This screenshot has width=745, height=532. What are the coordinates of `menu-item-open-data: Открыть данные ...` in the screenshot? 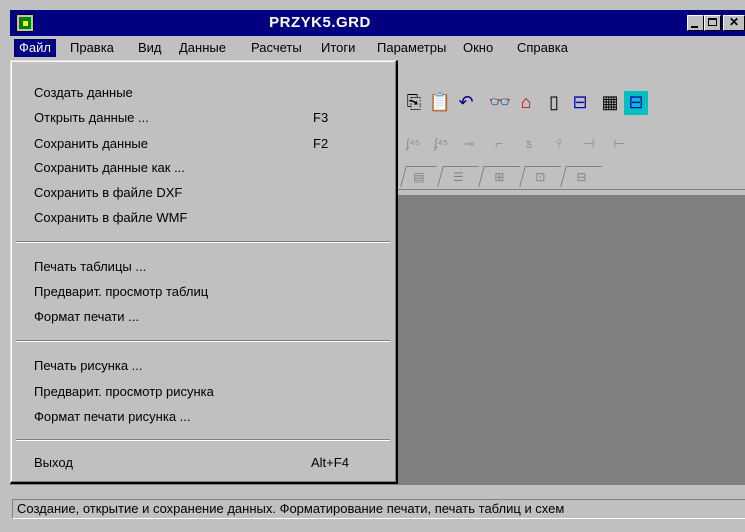 It's located at (91, 118).